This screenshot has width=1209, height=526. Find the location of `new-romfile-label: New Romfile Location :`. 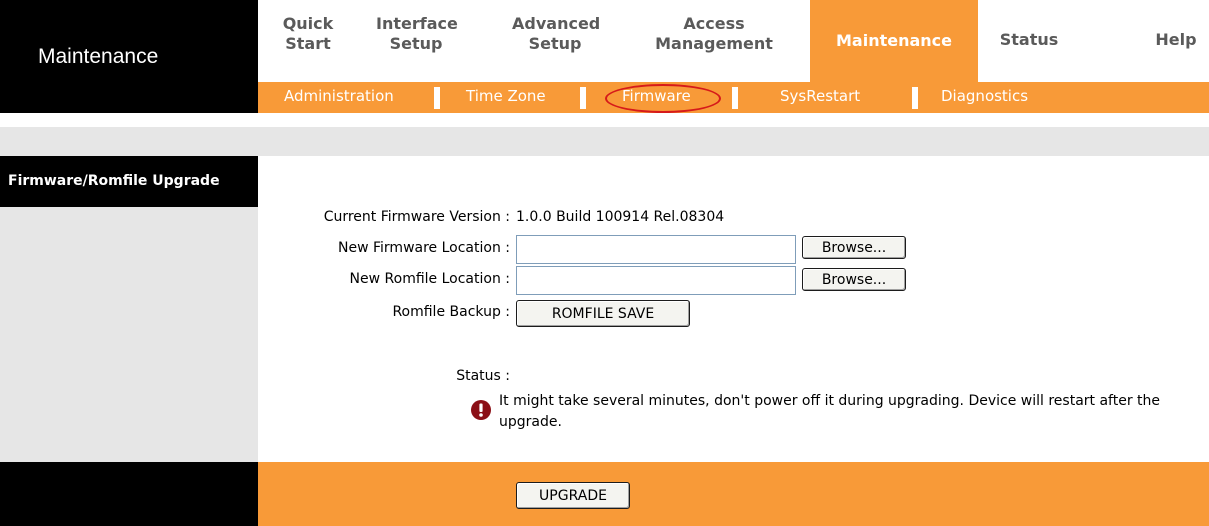

new-romfile-label: New Romfile Location : is located at coordinates (429, 279).